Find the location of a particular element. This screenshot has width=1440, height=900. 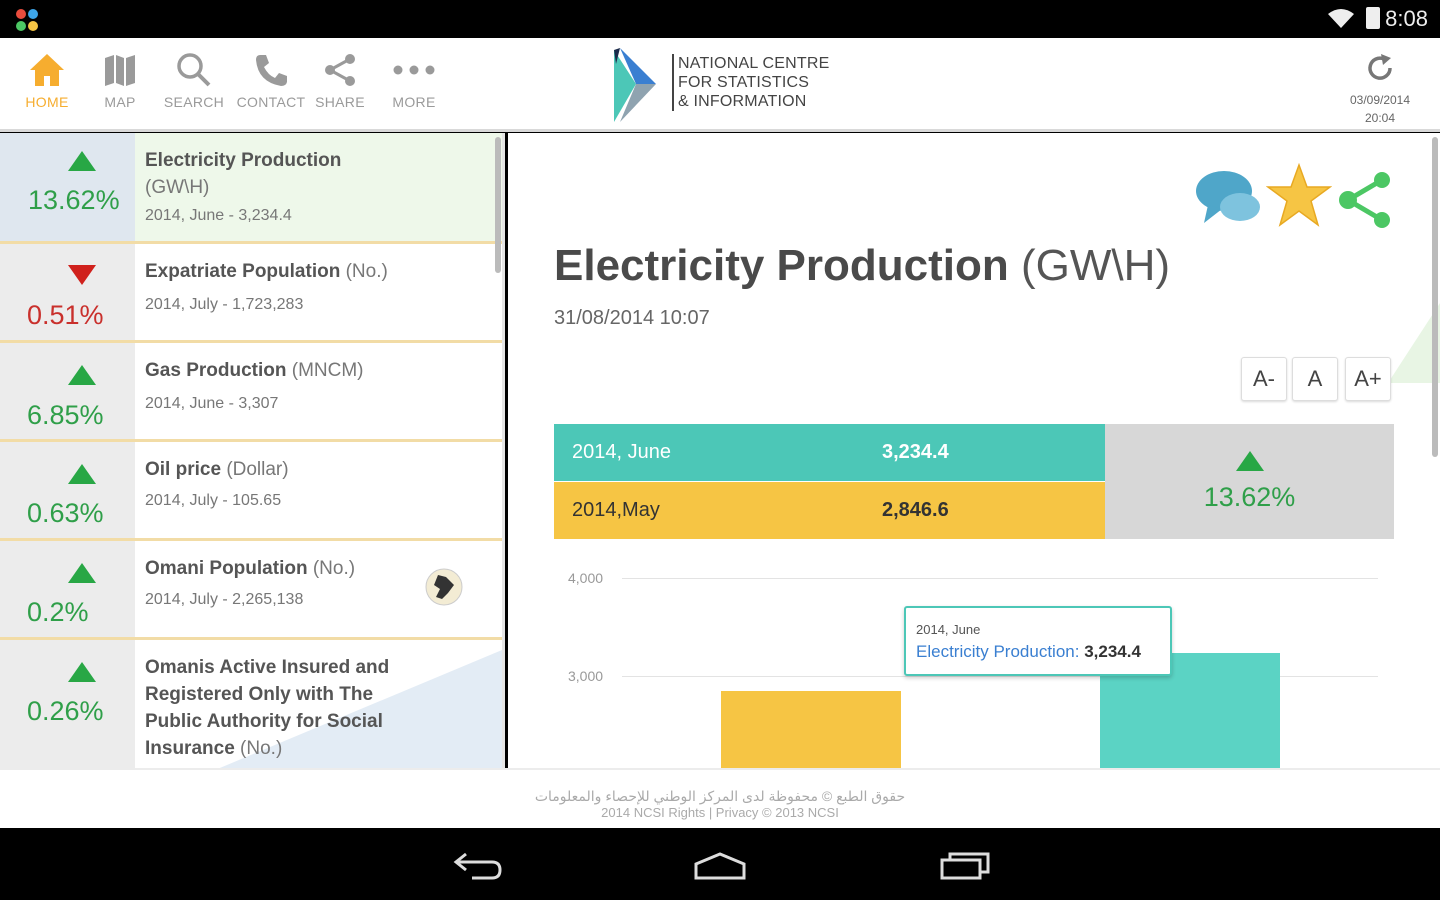

detail-actions is located at coordinates (1294, 198).